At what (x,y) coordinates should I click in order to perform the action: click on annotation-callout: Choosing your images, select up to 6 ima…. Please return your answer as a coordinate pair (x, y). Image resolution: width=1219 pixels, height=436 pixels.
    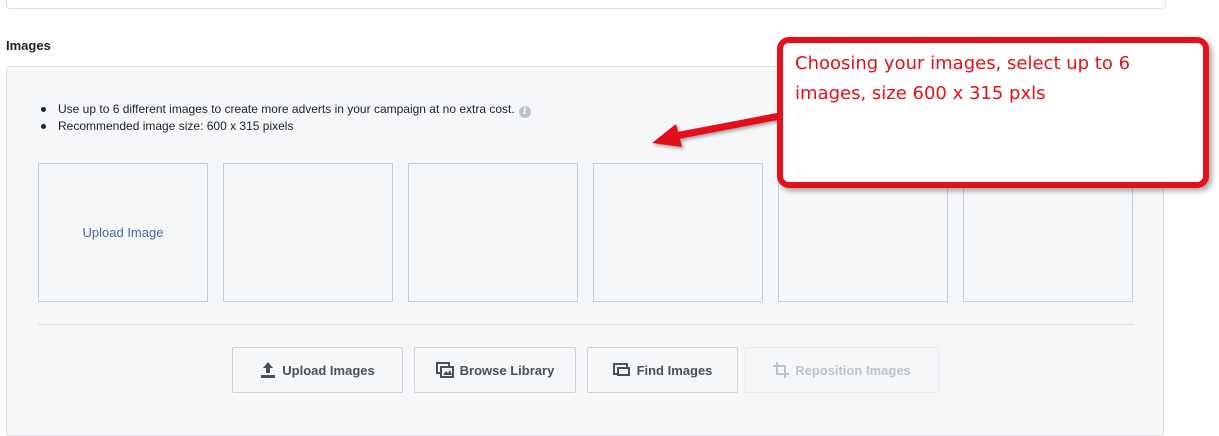
    Looking at the image, I should click on (993, 112).